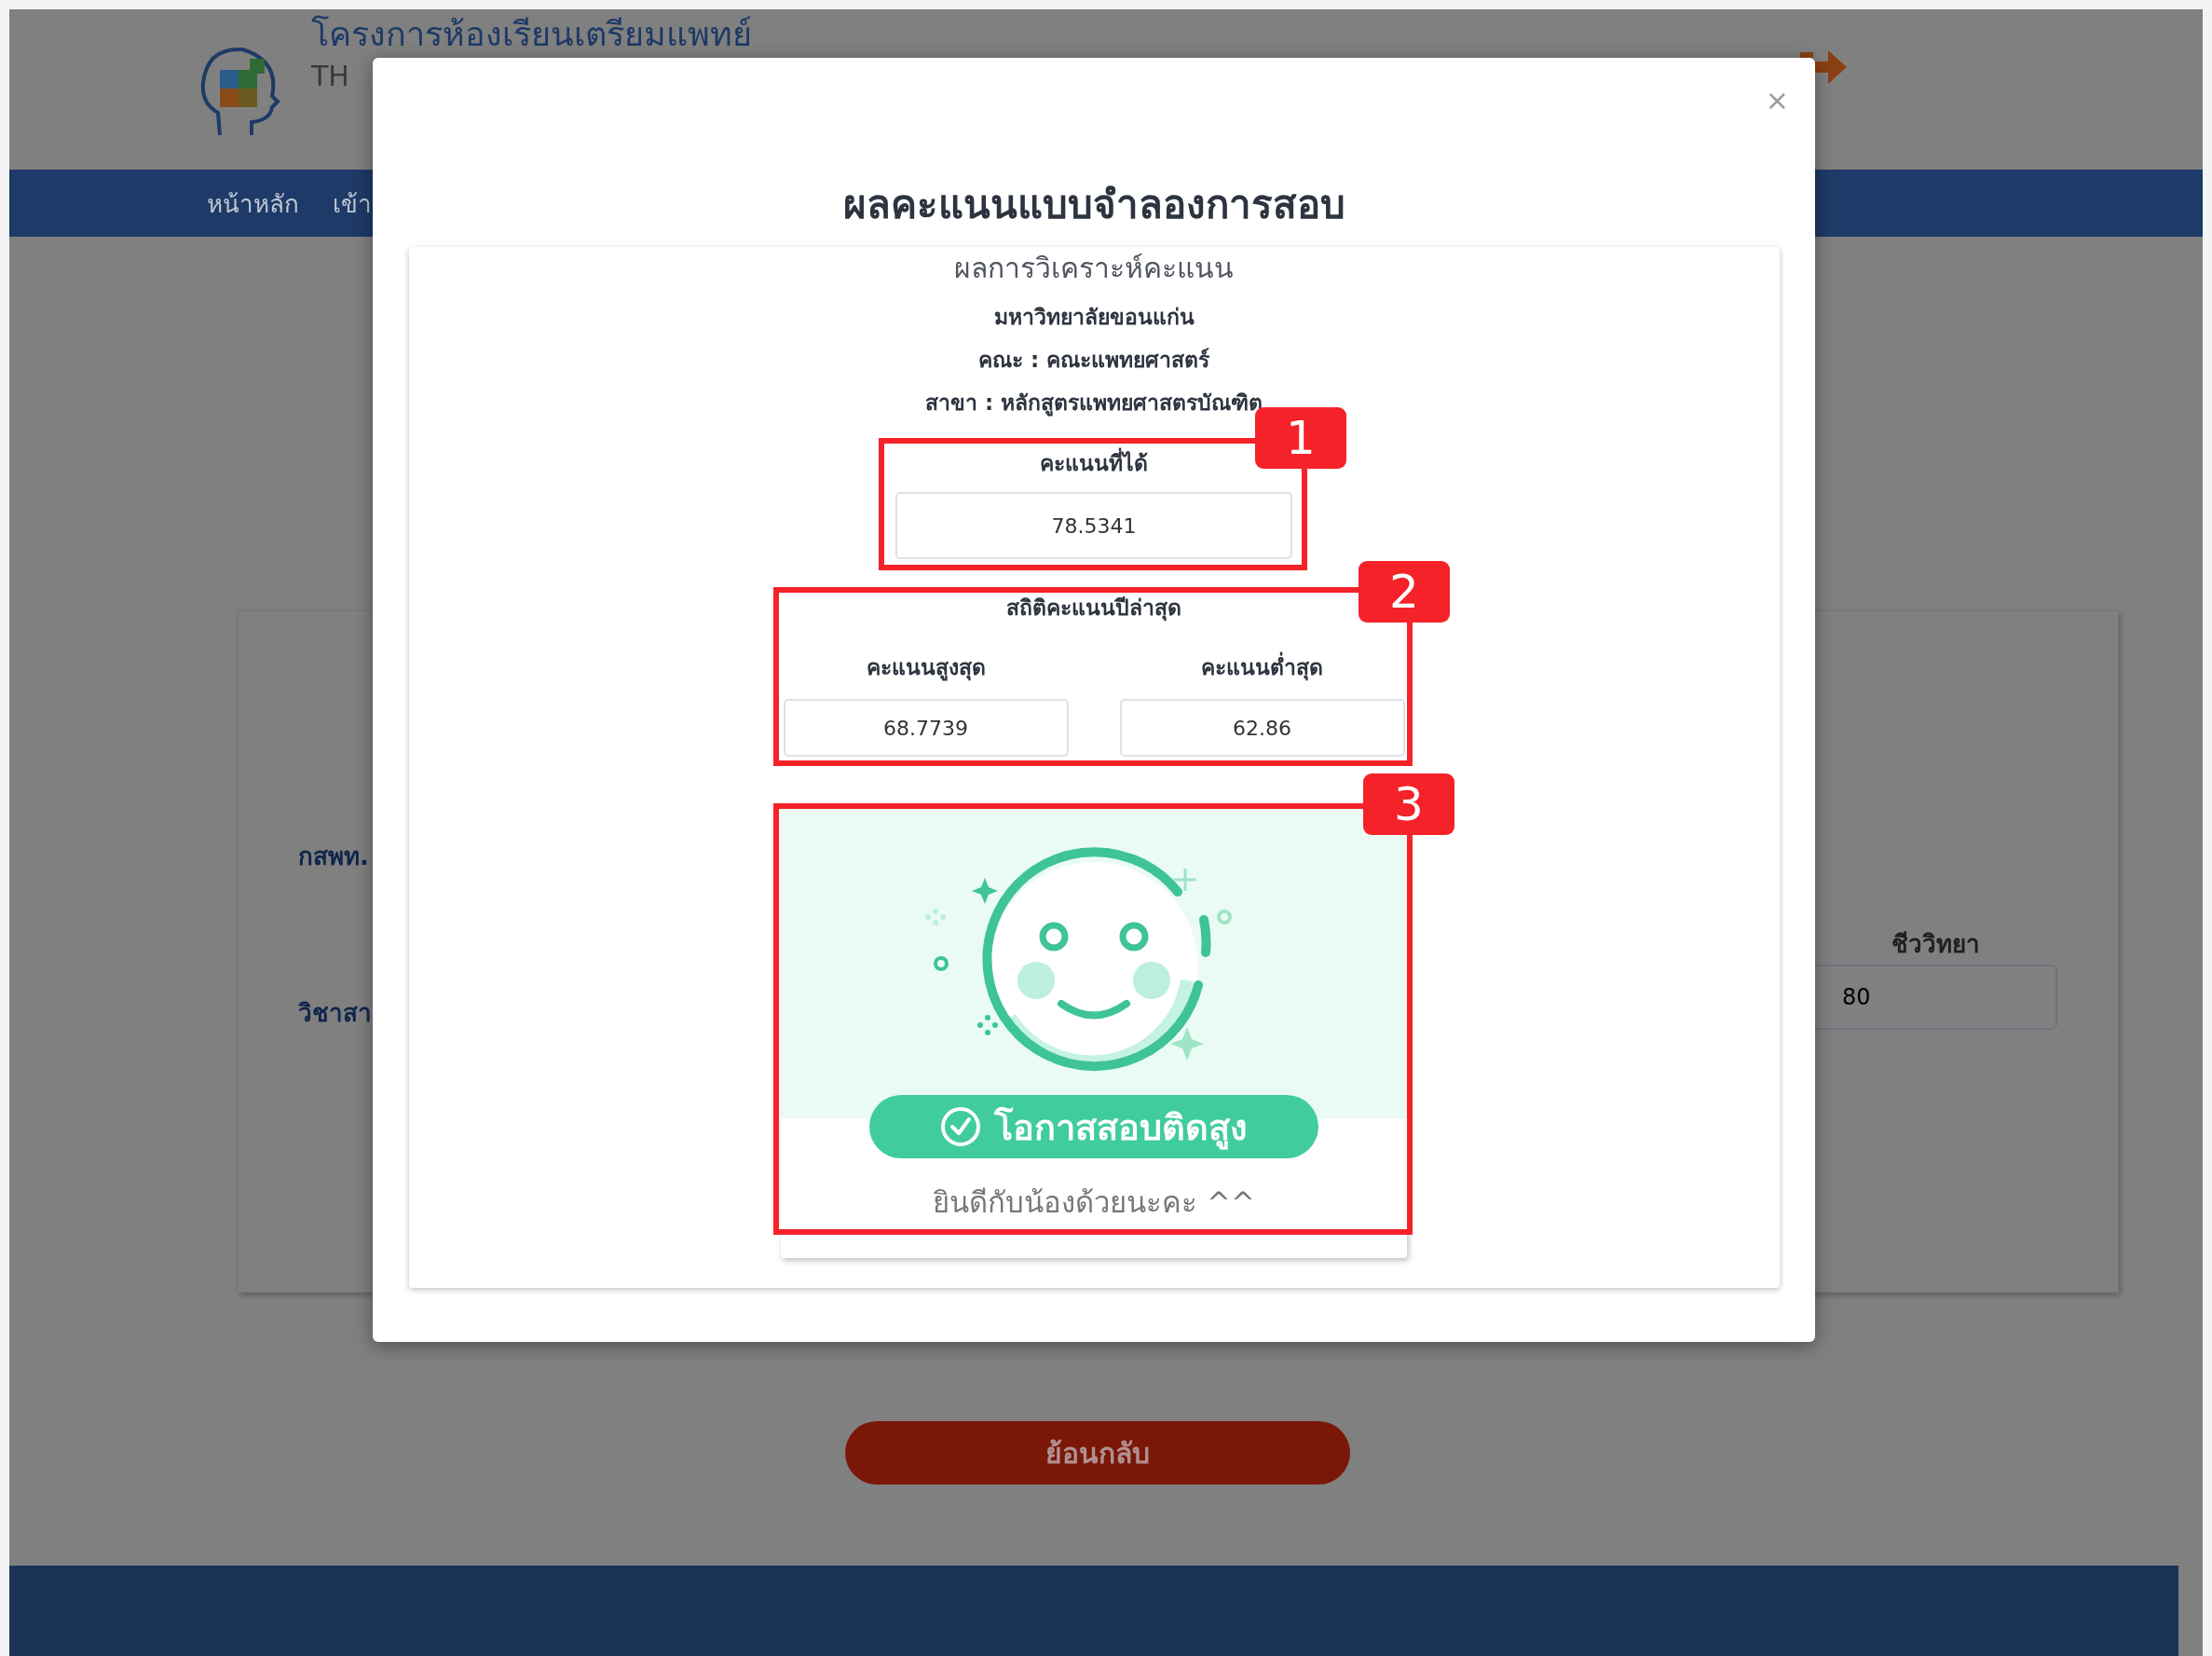 The image size is (2212, 1656). What do you see at coordinates (352, 203) in the screenshot?
I see `nav-link: เข้า` at bounding box center [352, 203].